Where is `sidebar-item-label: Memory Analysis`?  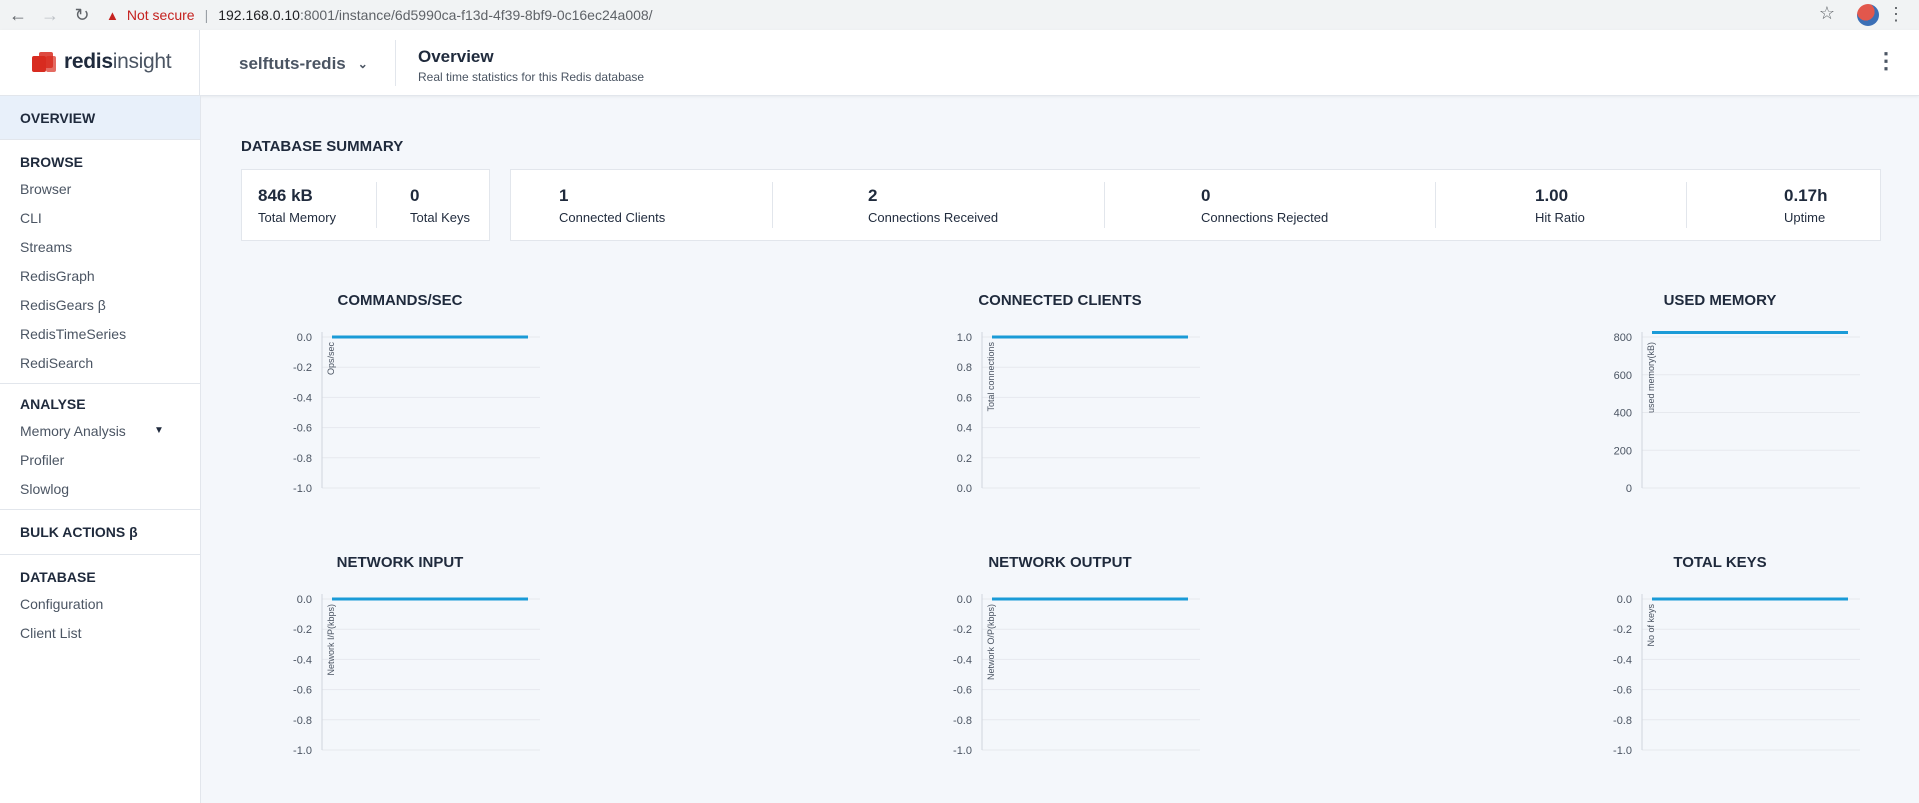
sidebar-item-label: Memory Analysis is located at coordinates (73, 430).